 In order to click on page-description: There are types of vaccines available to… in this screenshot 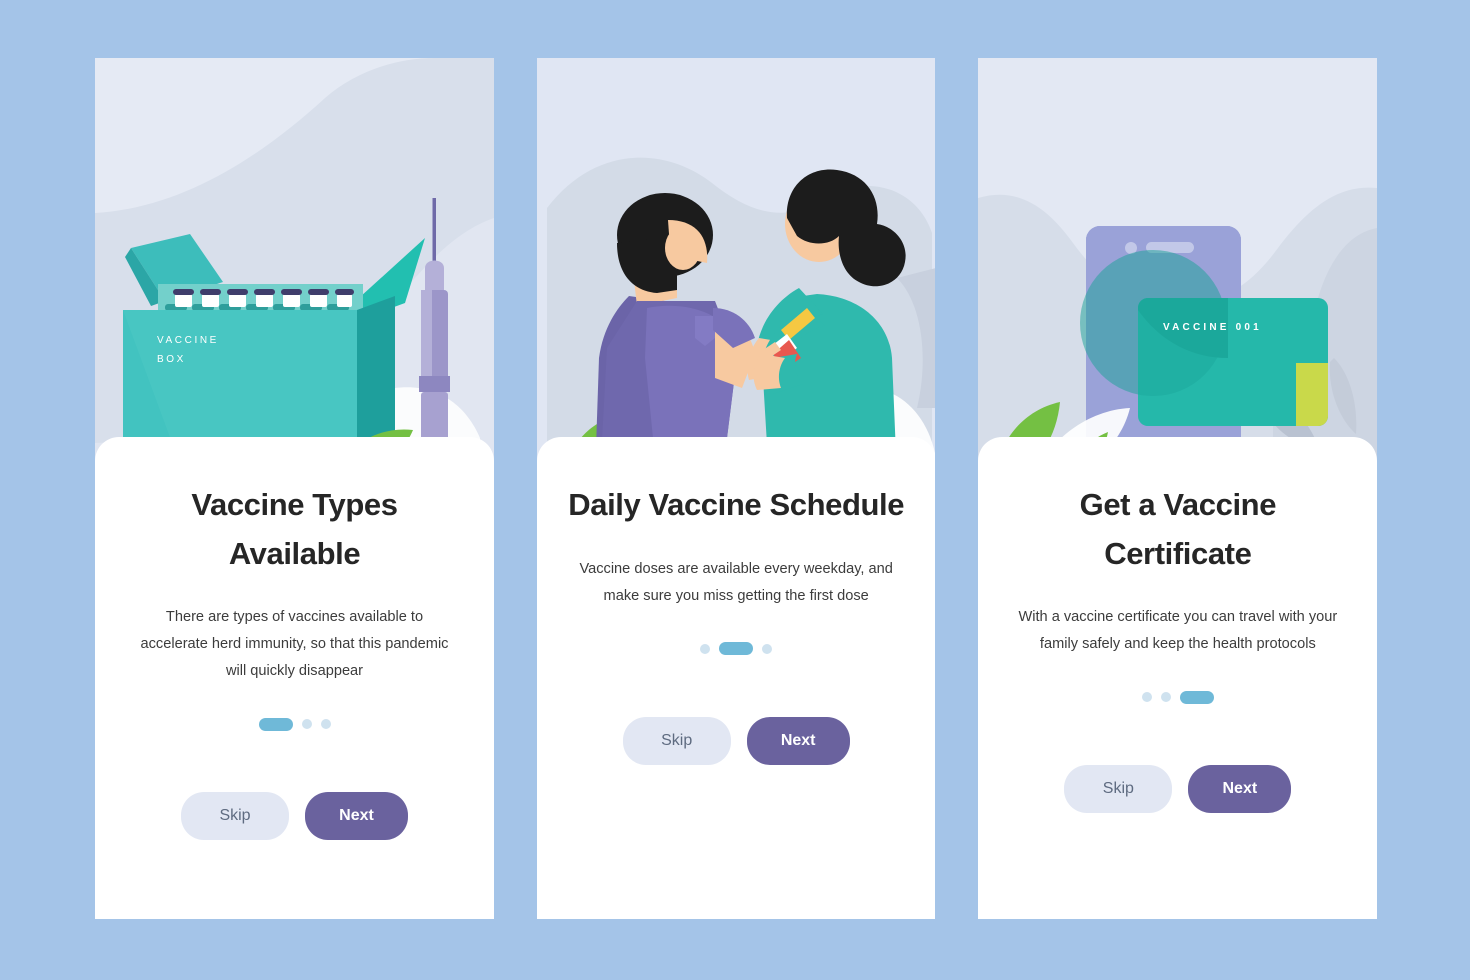, I will do `click(294, 644)`.